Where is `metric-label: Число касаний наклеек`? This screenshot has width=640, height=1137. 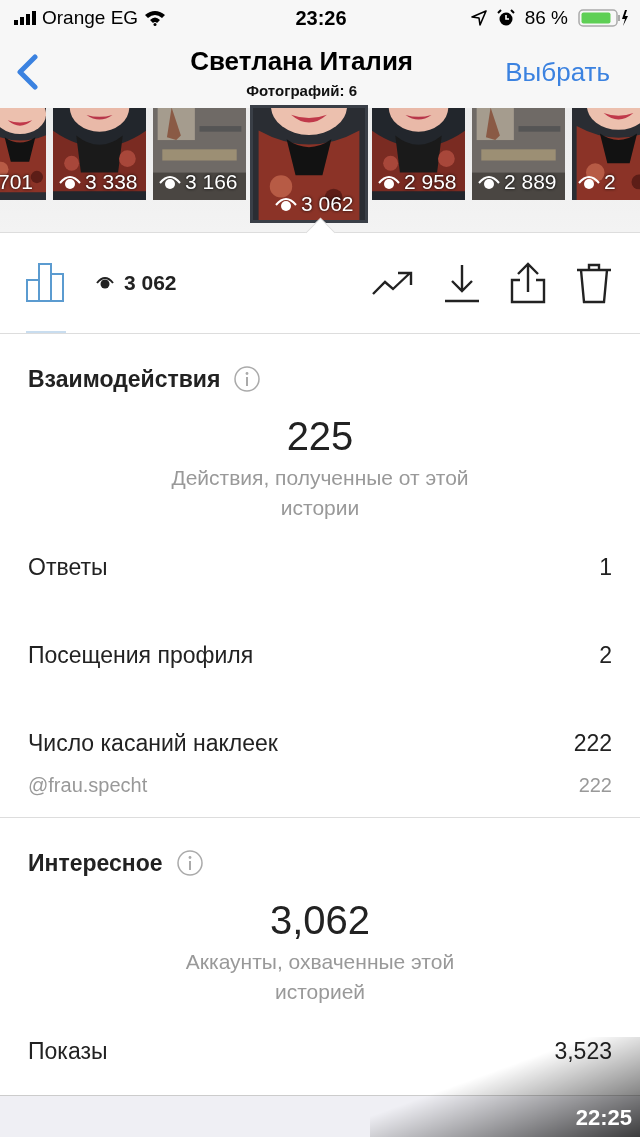
metric-label: Число касаний наклеек is located at coordinates (153, 743).